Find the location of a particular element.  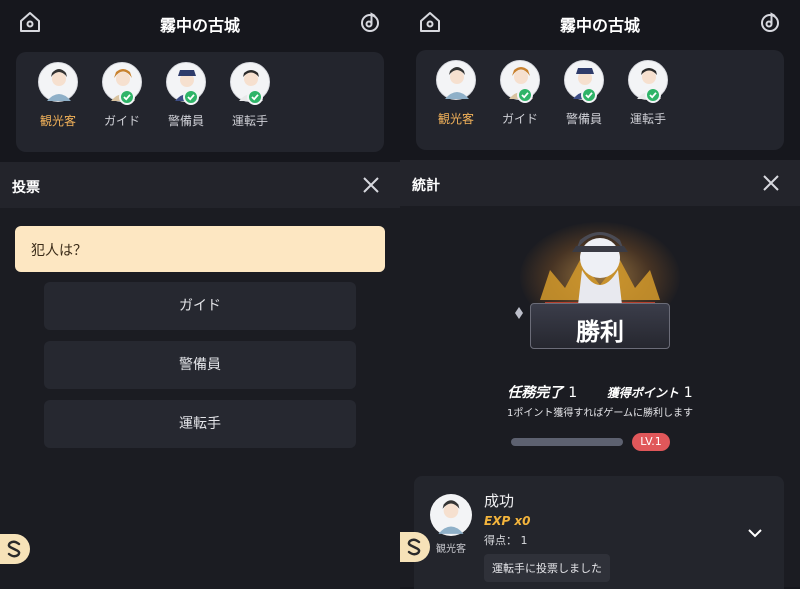

stats-summary: 任務完了 1 獲得ポイント 1 is located at coordinates (600, 392).